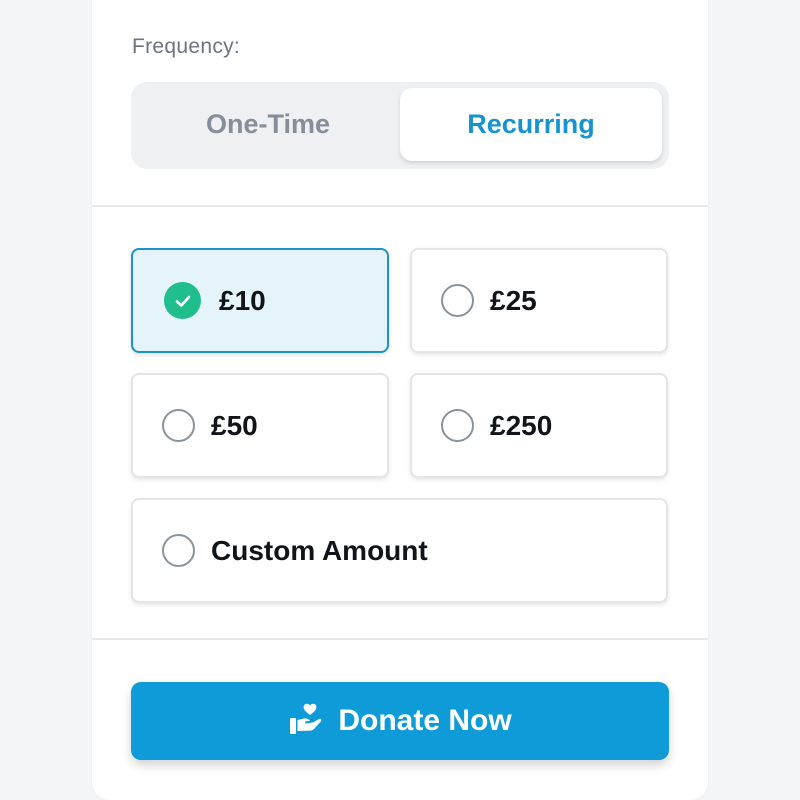 This screenshot has height=800, width=800. What do you see at coordinates (521, 425) in the screenshot?
I see `amount-label: £250` at bounding box center [521, 425].